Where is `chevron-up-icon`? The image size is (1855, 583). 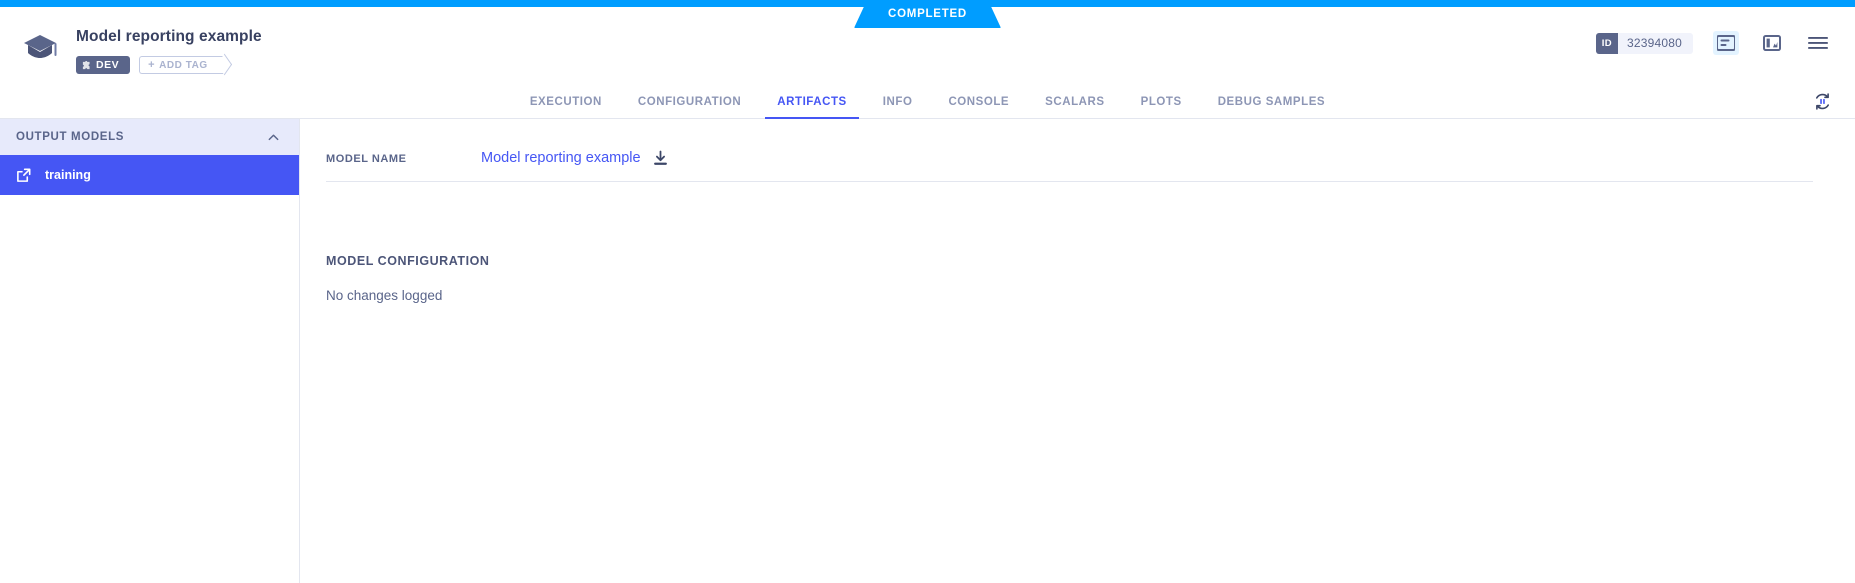 chevron-up-icon is located at coordinates (273, 137).